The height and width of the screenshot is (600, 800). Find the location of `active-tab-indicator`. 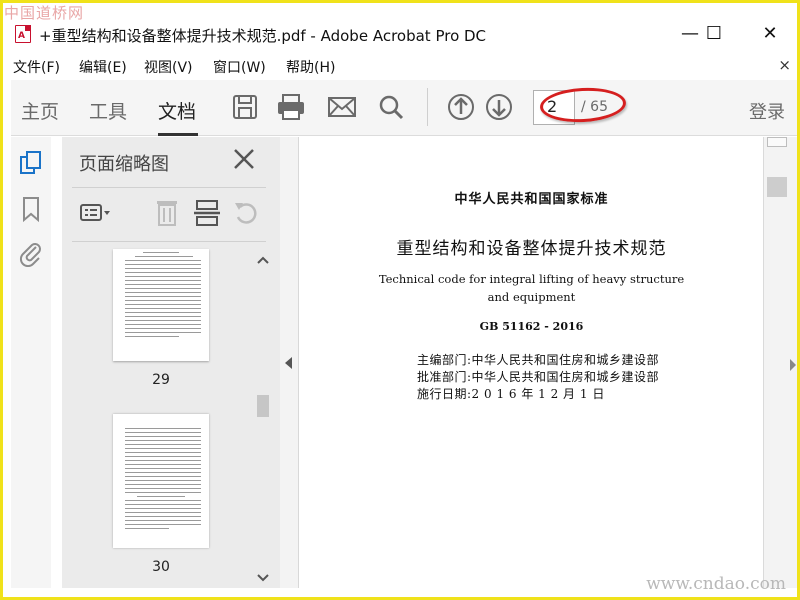

active-tab-indicator is located at coordinates (178, 134).